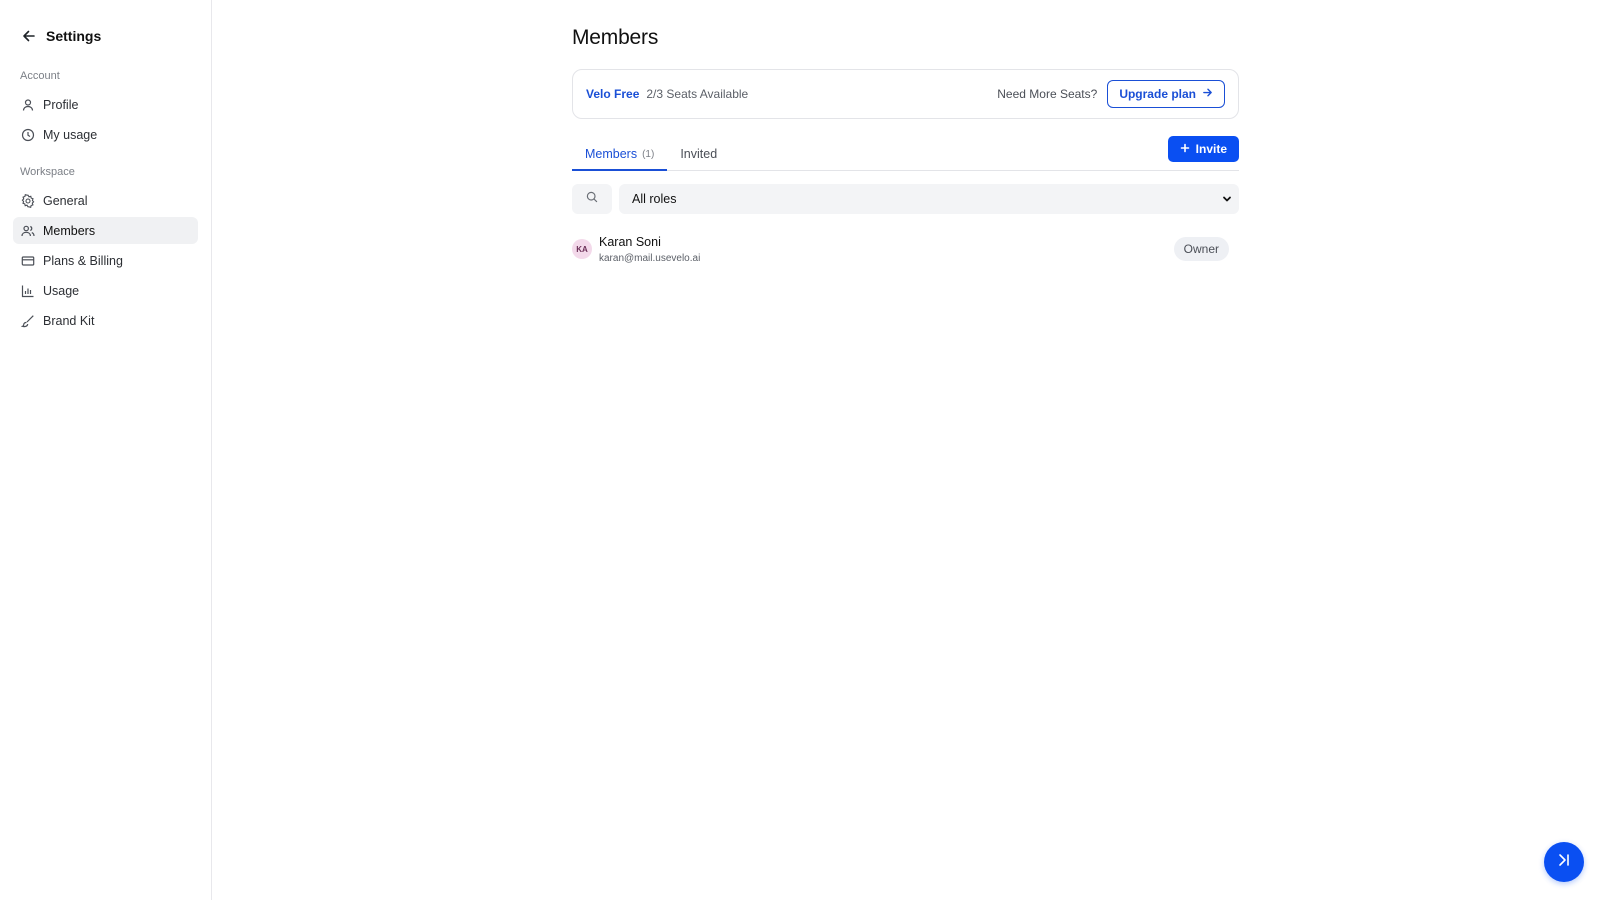 This screenshot has width=1600, height=900. Describe the element at coordinates (582, 249) in the screenshot. I see `avatar: KA` at that location.